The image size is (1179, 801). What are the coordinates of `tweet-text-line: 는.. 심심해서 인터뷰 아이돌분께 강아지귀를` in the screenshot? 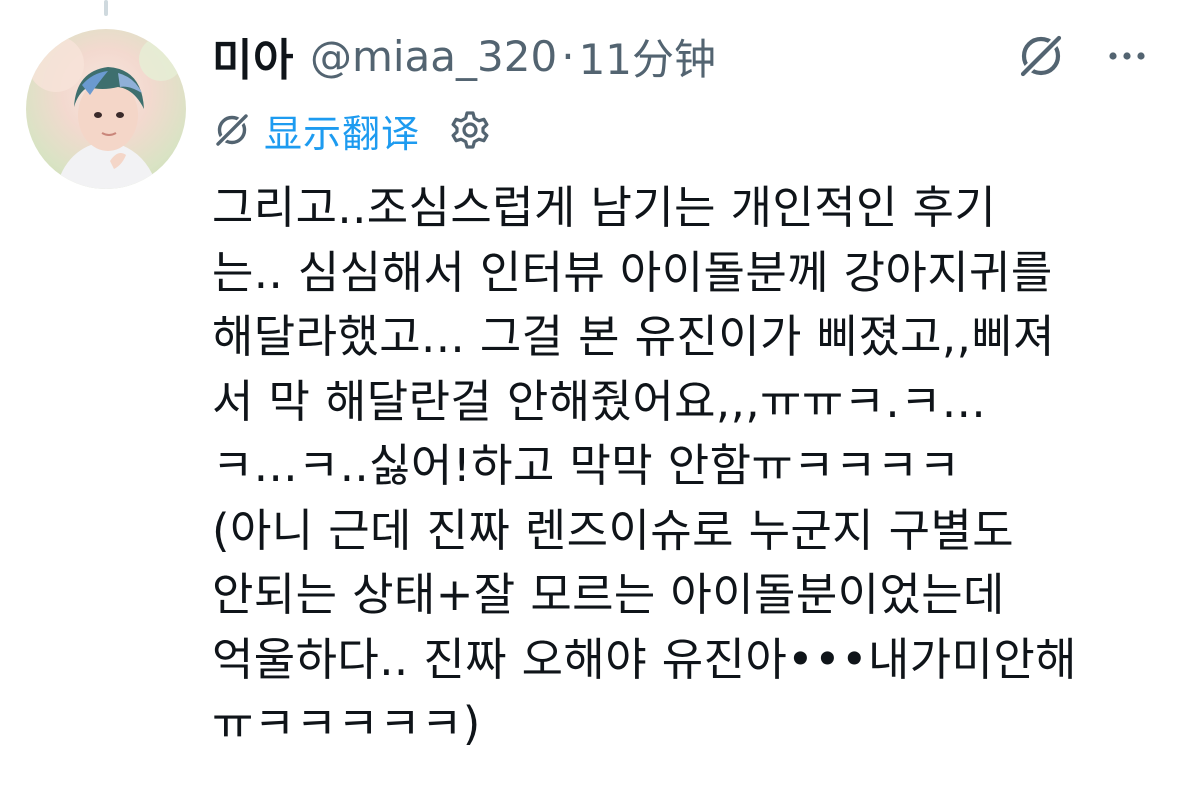 It's located at (632, 272).